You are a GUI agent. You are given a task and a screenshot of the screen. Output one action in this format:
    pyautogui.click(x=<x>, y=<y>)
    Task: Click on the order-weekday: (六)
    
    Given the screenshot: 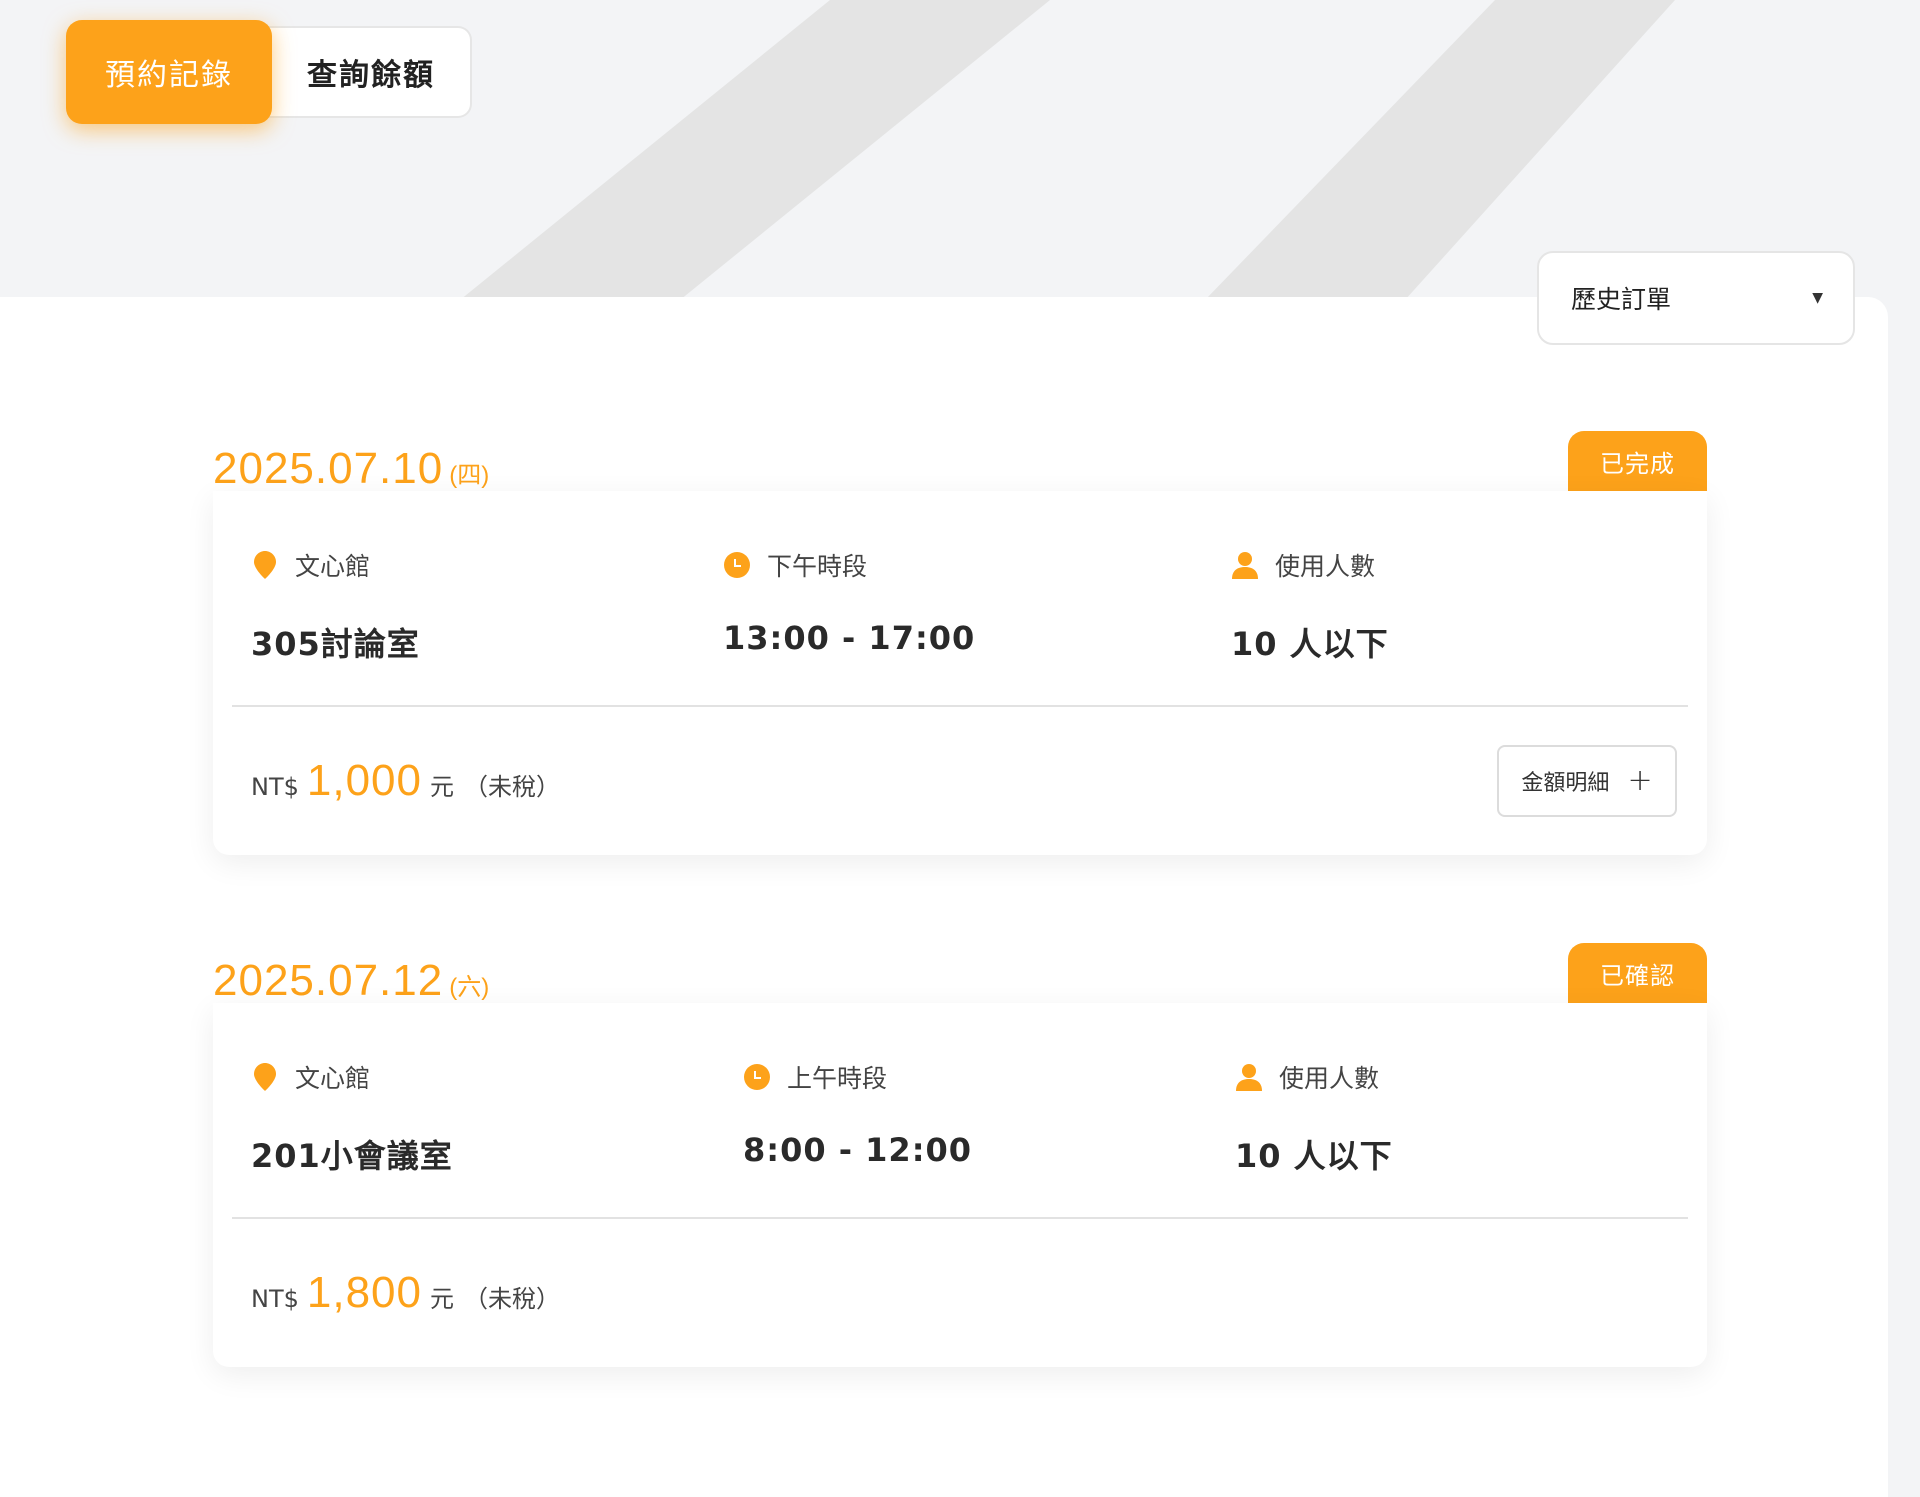 What is the action you would take?
    pyautogui.click(x=469, y=987)
    